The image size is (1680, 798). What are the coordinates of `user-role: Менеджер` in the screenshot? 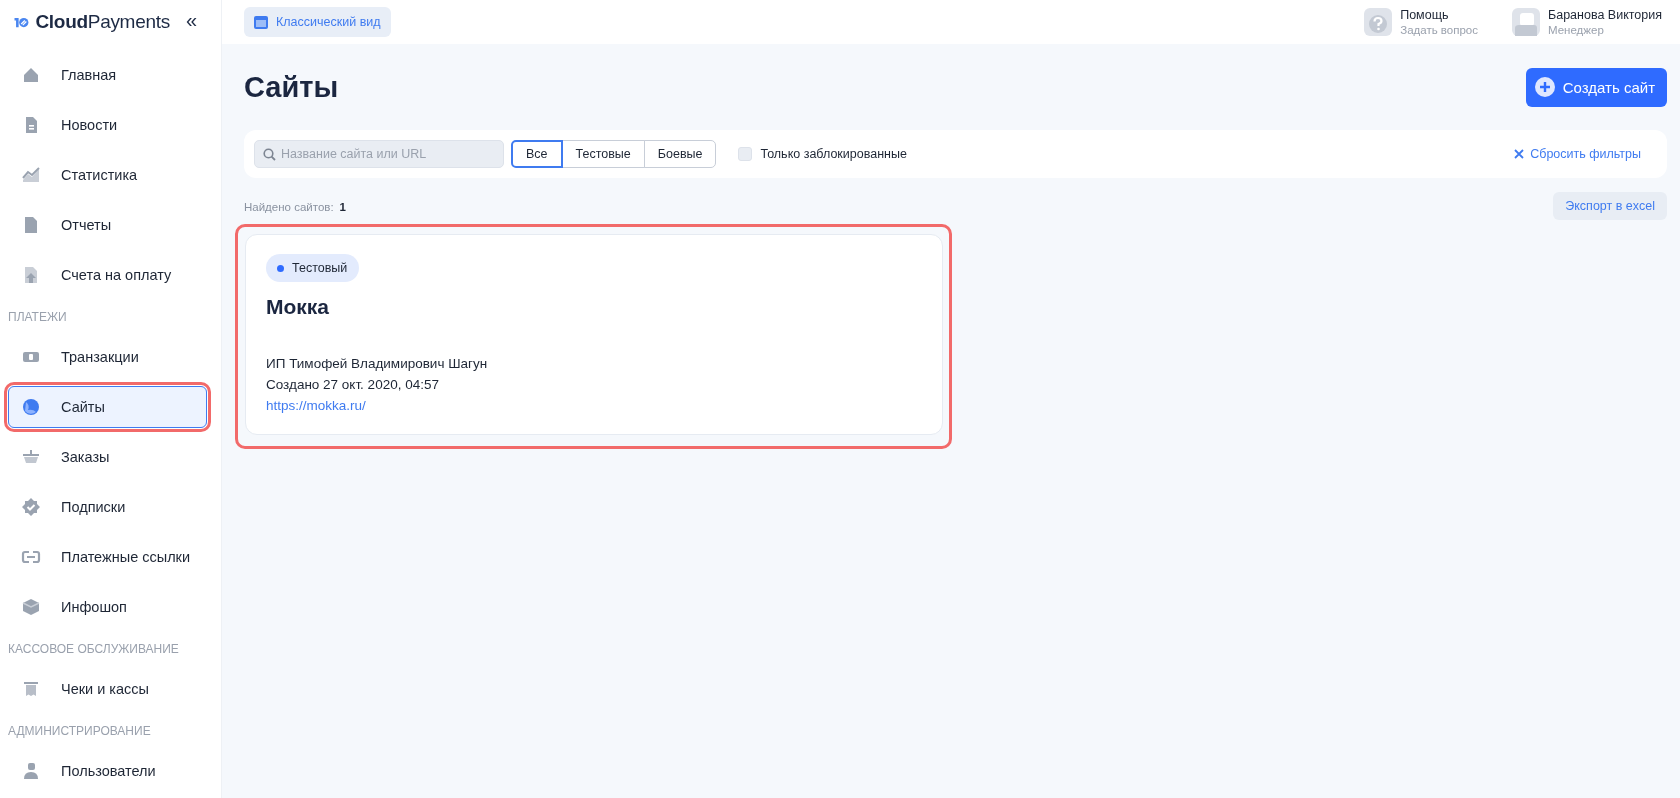 It's located at (1576, 30).